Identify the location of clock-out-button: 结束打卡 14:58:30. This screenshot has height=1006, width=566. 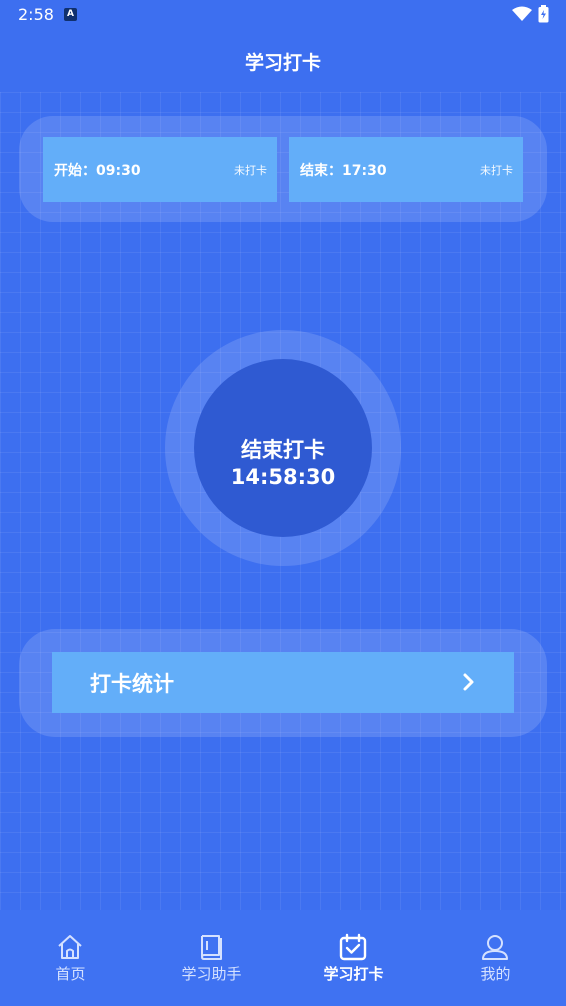
(283, 448).